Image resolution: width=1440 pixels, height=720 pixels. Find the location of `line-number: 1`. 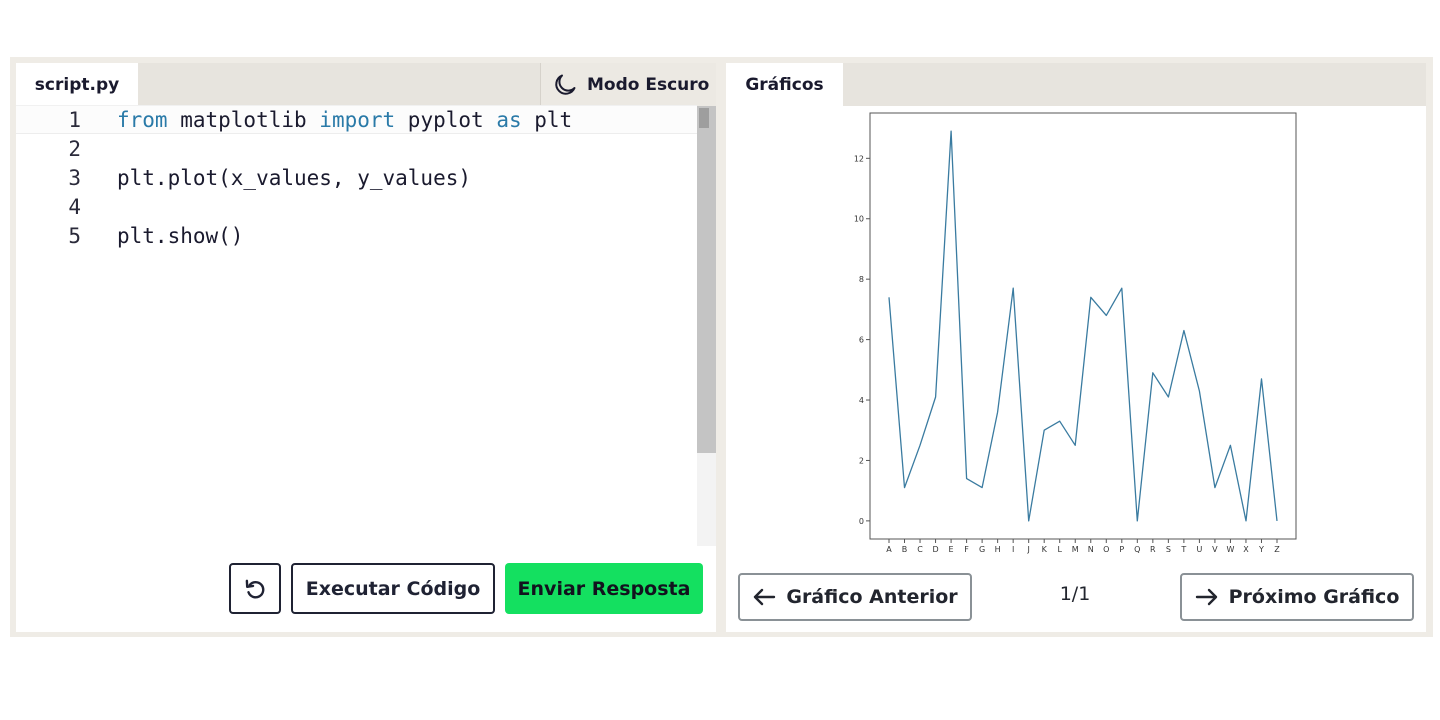

line-number: 1 is located at coordinates (74, 119).